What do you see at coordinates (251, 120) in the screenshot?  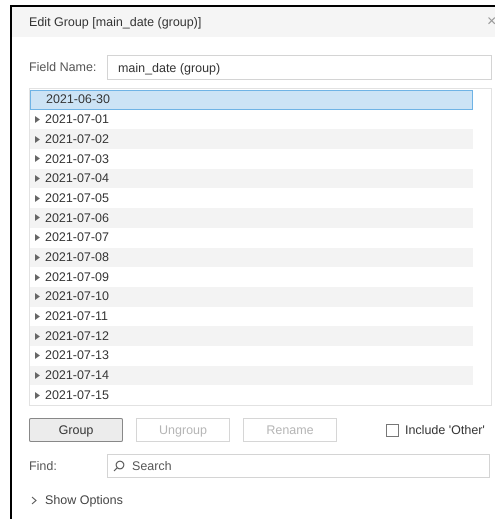 I see `list-item: 2021-07-01` at bounding box center [251, 120].